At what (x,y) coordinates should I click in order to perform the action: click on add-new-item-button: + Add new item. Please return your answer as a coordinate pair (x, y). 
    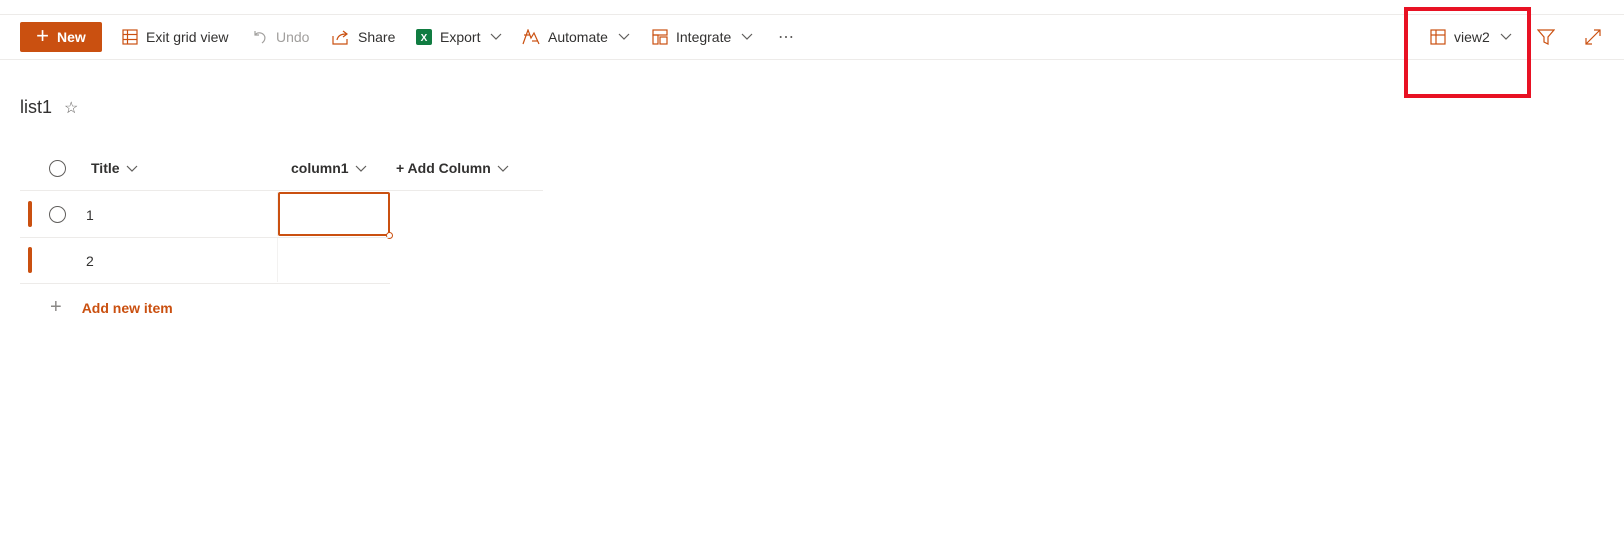
    Looking at the image, I should click on (111, 307).